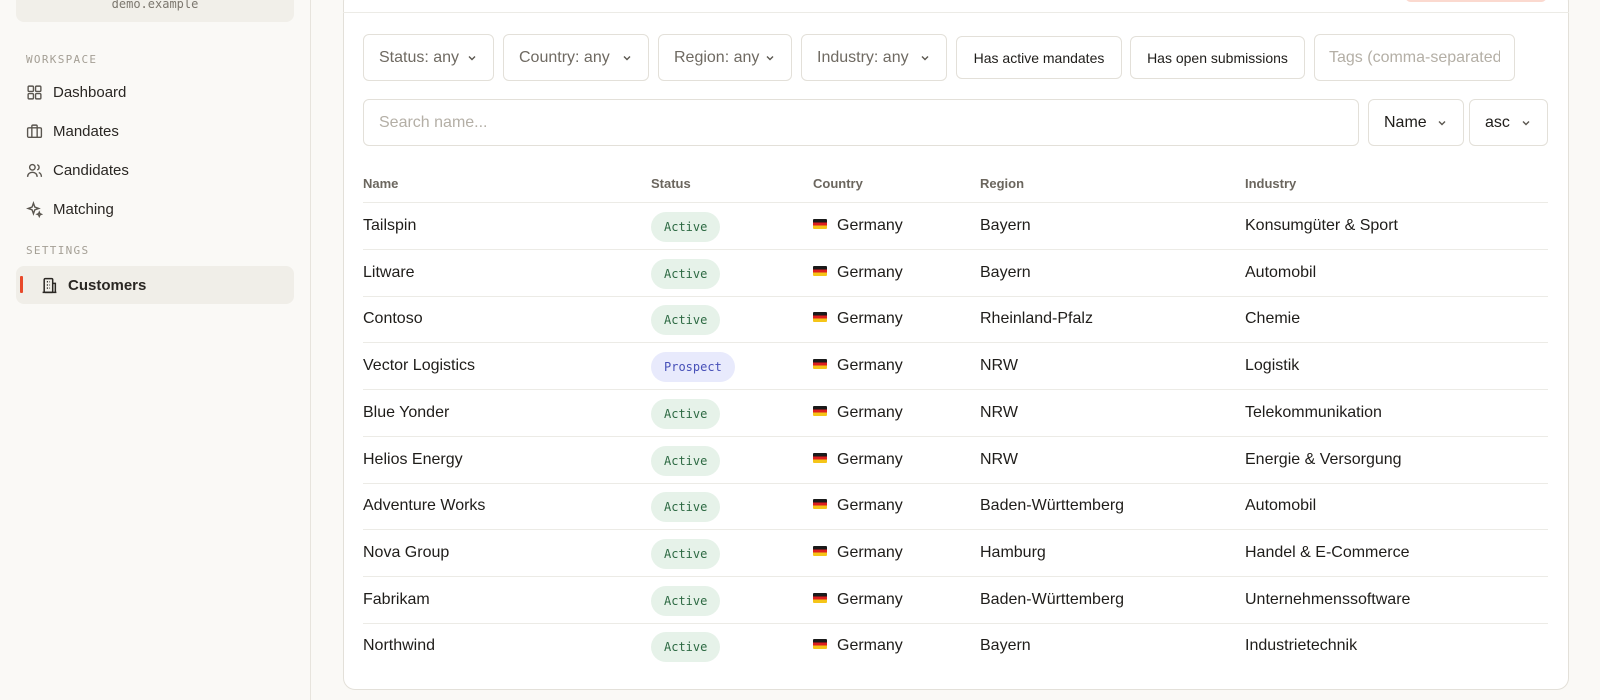 The width and height of the screenshot is (1600, 700). Describe the element at coordinates (1039, 57) in the screenshot. I see `has-active-mandates-toggle: Has active mandates` at that location.